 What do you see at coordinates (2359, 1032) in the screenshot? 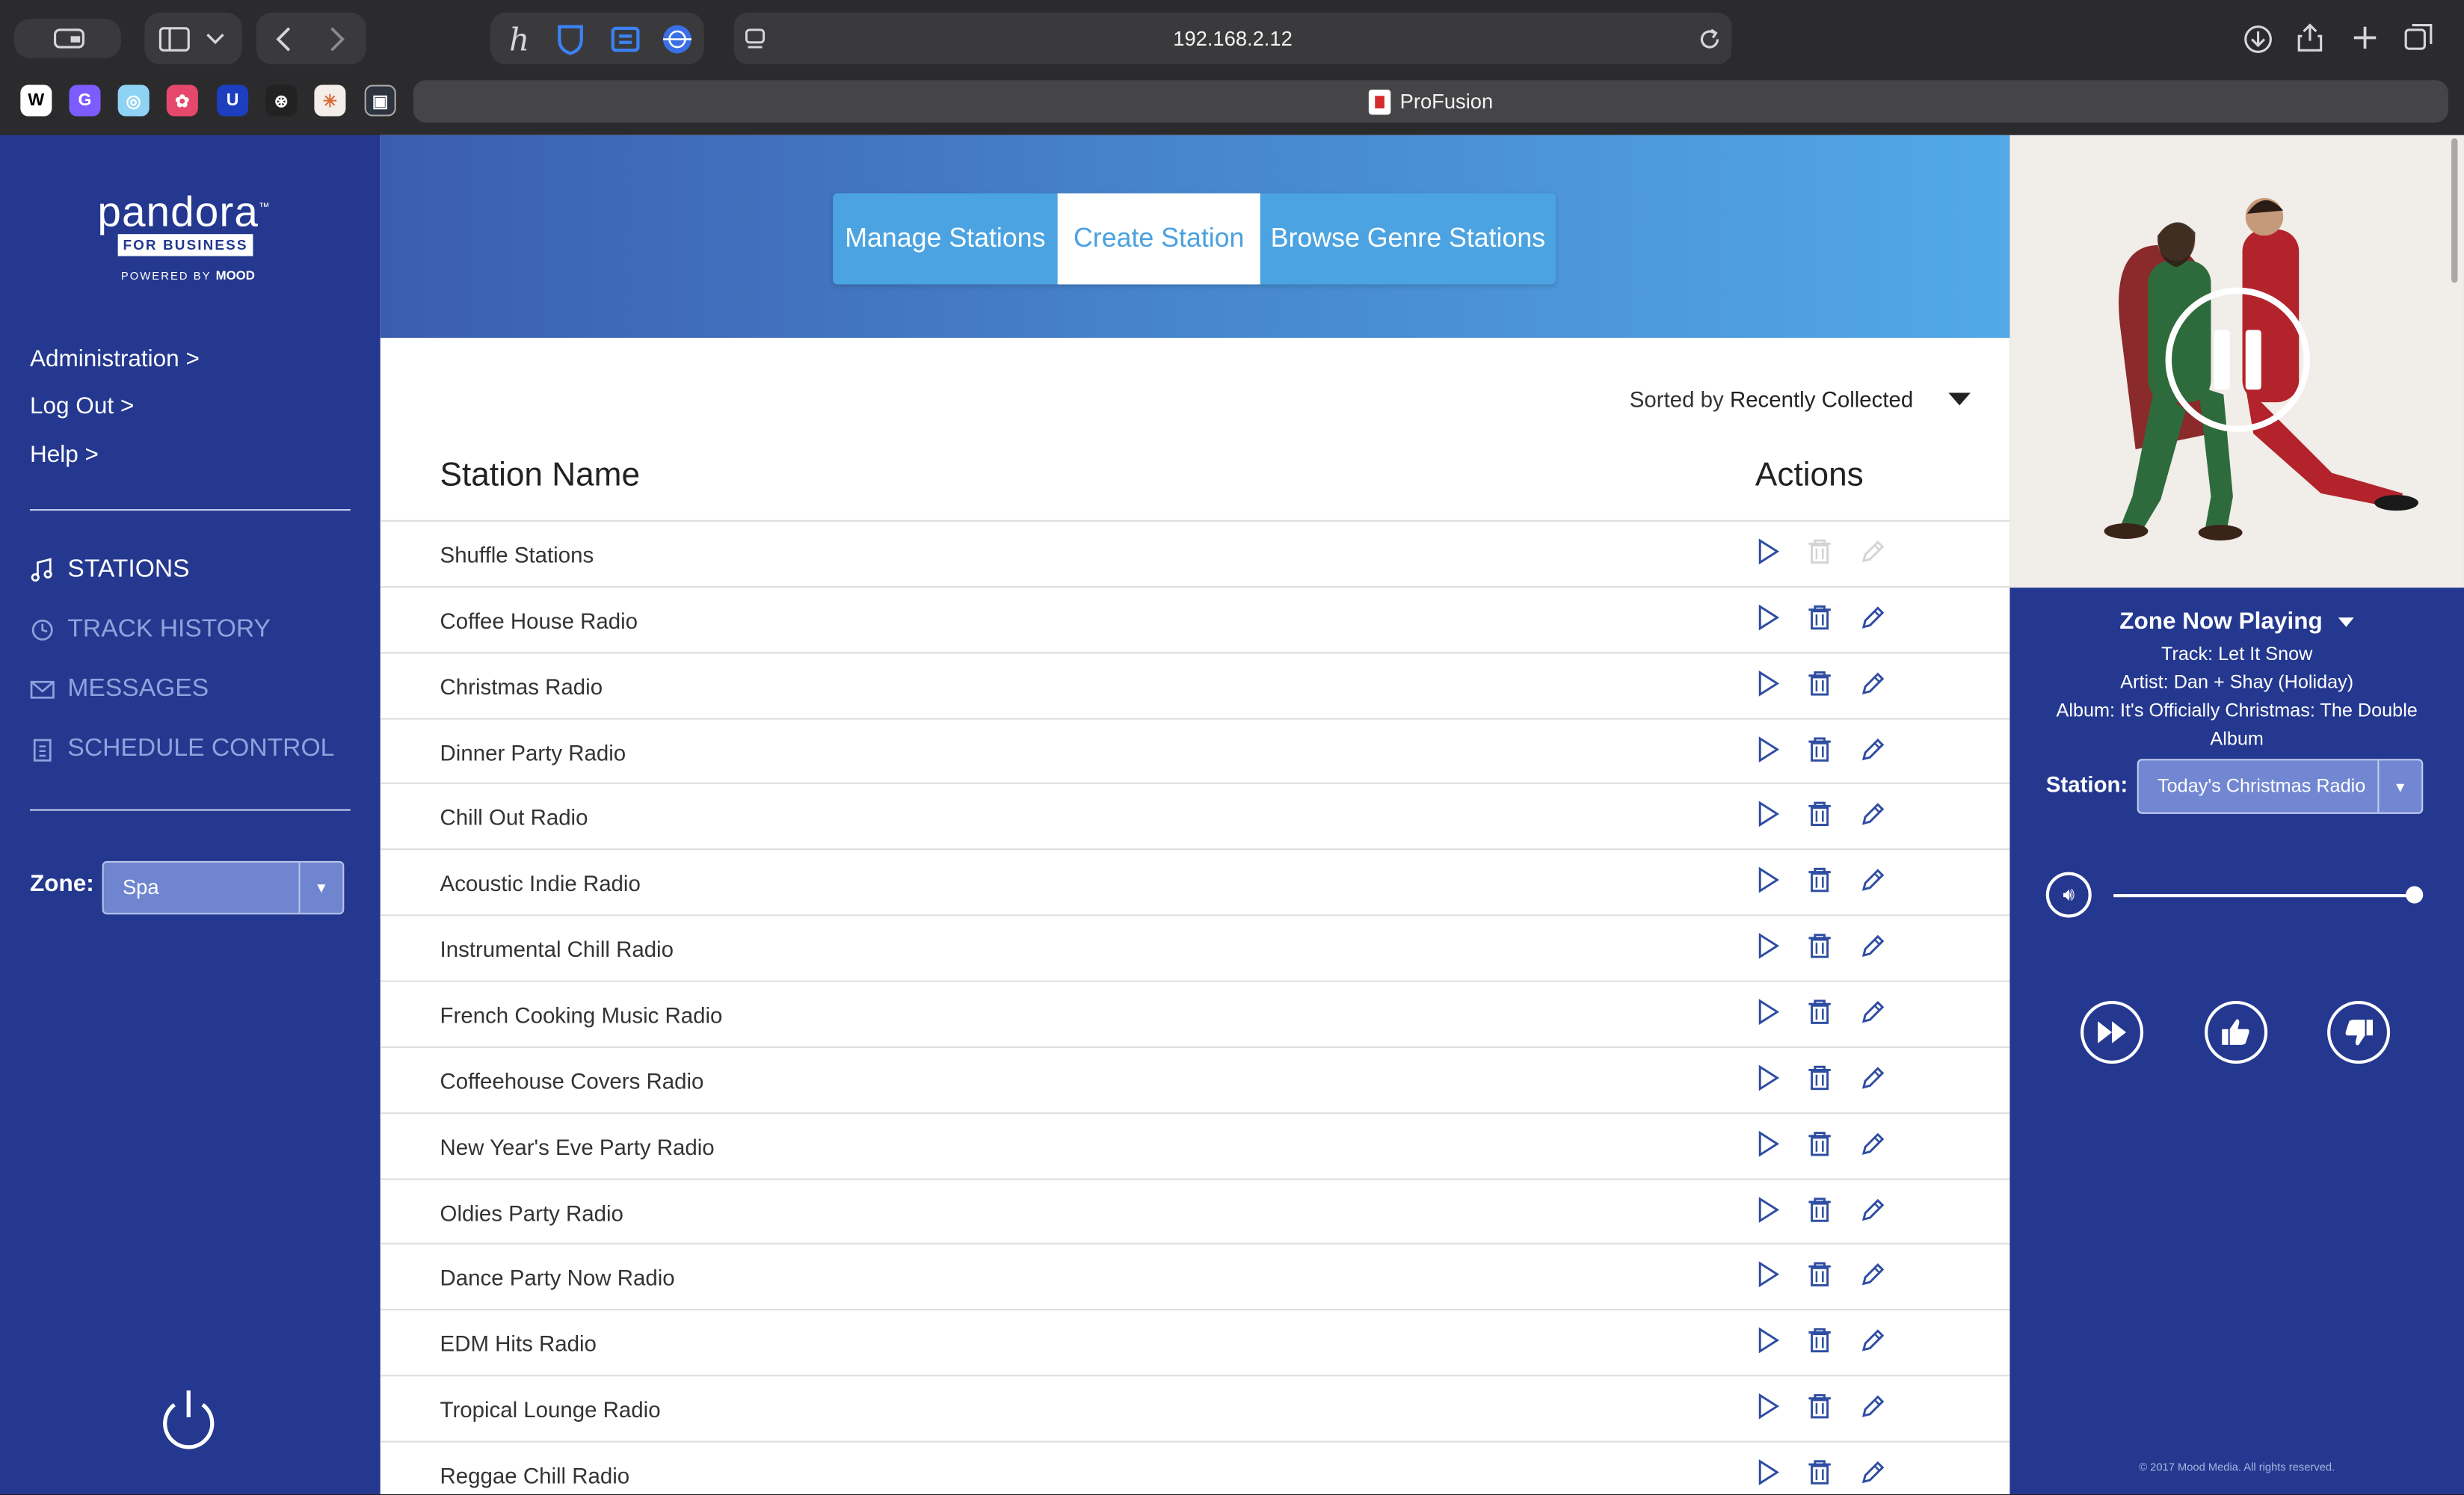
I see `thumbs-down-button` at bounding box center [2359, 1032].